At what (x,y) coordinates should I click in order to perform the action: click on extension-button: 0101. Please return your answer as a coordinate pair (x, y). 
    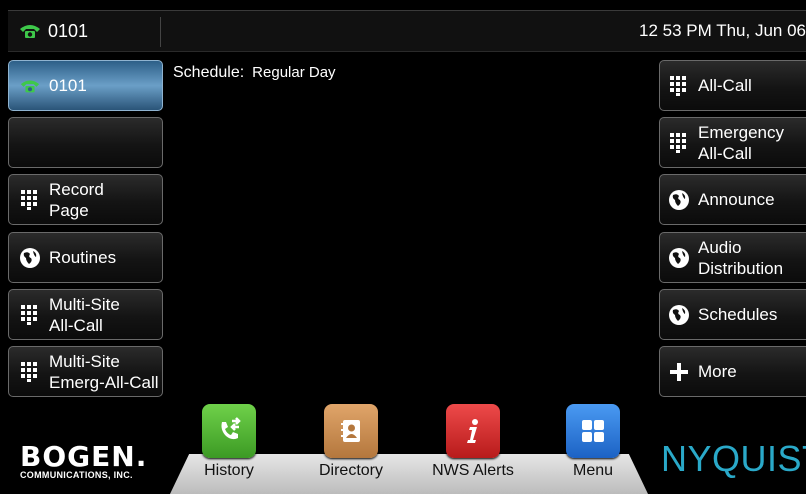
    Looking at the image, I should click on (85, 85).